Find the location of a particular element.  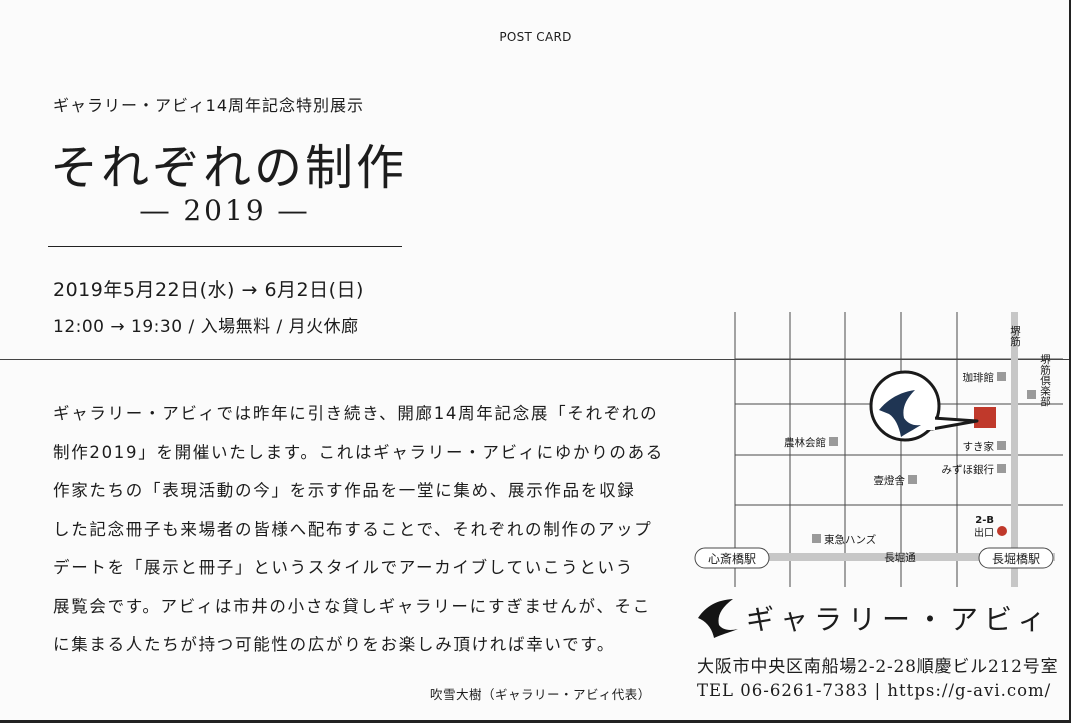

norin-label: 農林会館 is located at coordinates (805, 442).